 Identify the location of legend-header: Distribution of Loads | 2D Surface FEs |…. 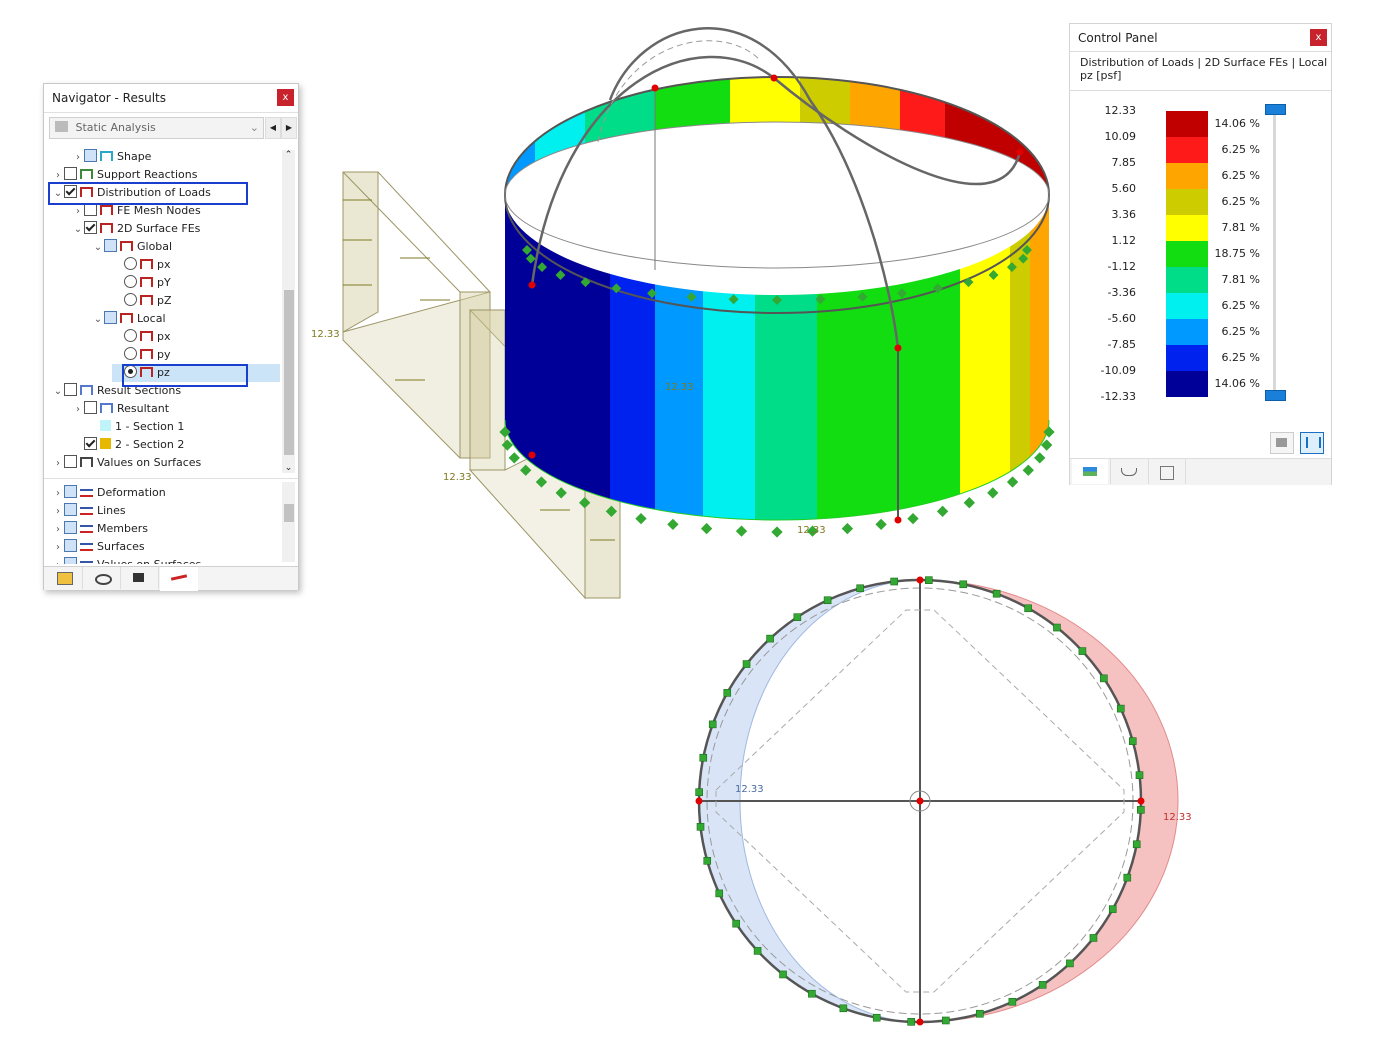
(1200, 71).